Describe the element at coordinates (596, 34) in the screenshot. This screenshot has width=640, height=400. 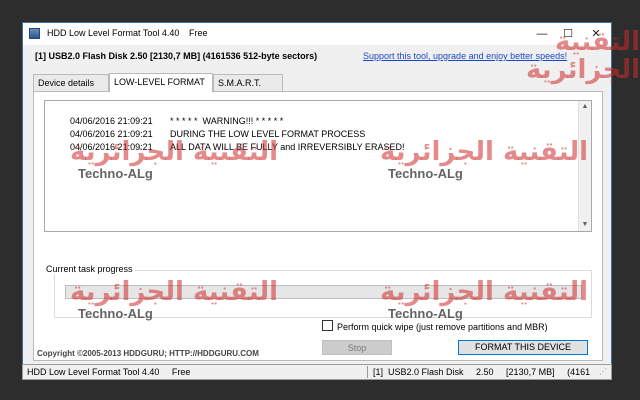
I see `close-button: ✕` at that location.